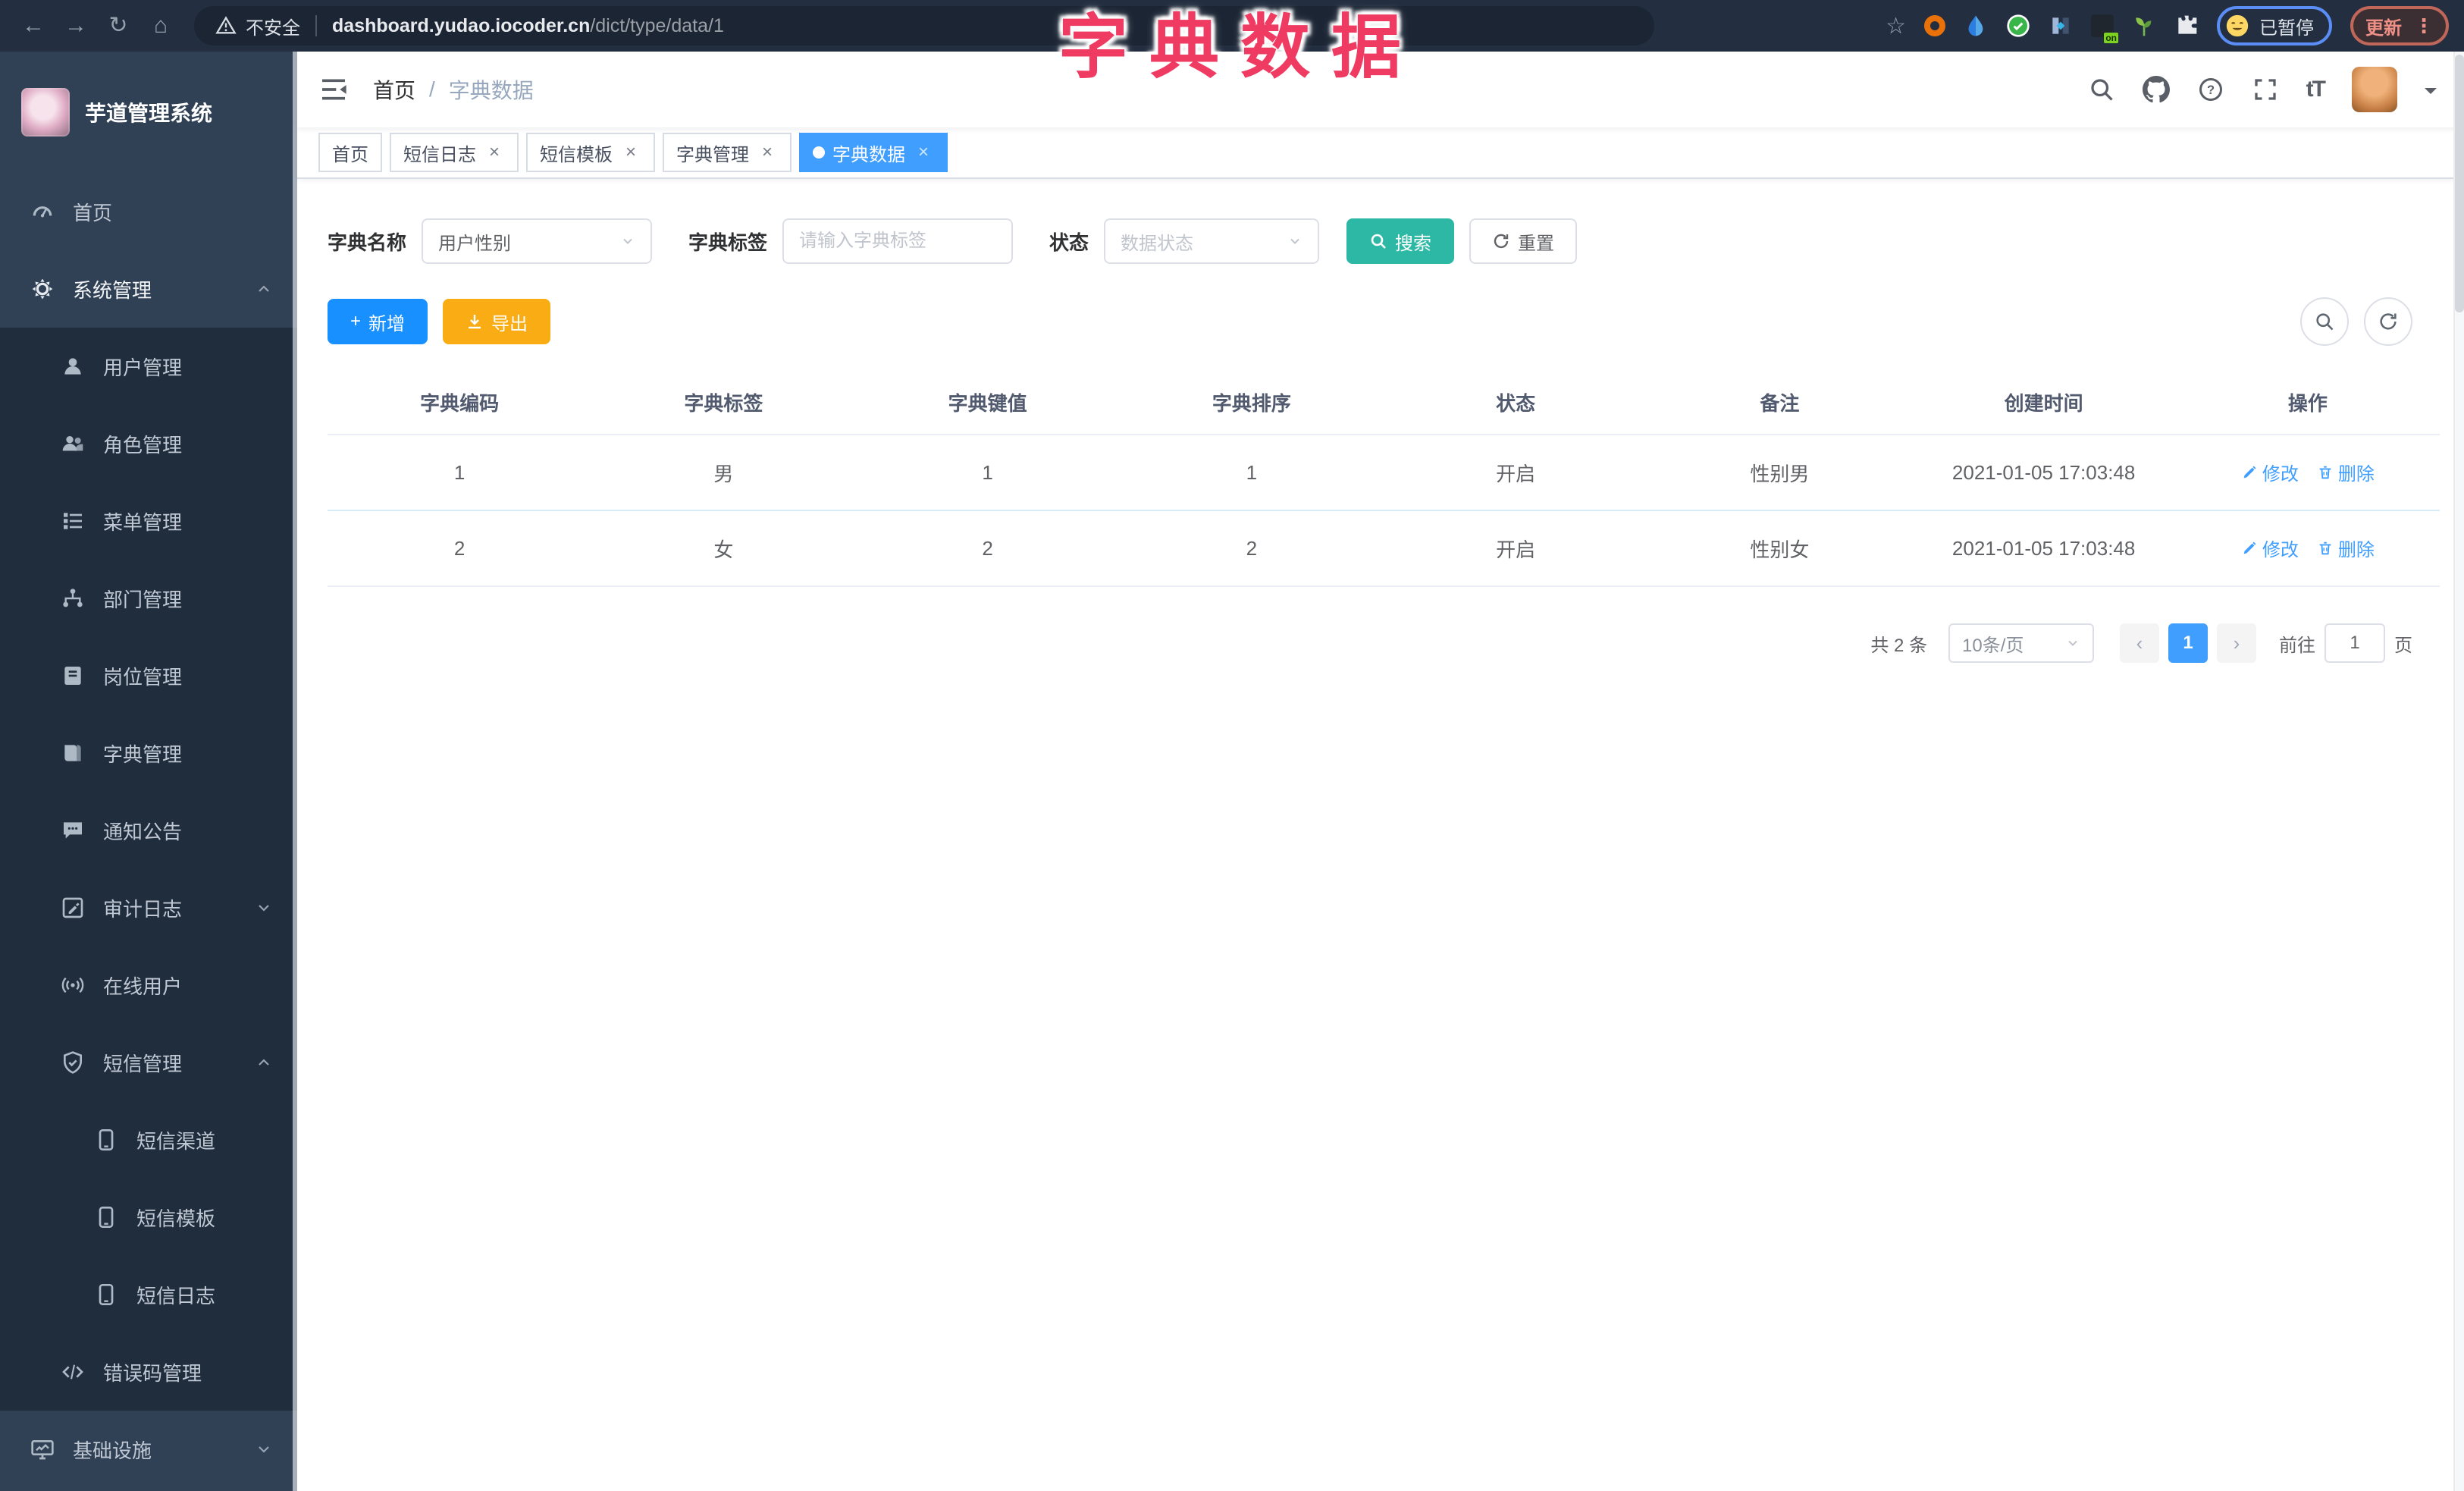  Describe the element at coordinates (148, 985) in the screenshot. I see `sidebar-item-online-users: 在线用户` at that location.